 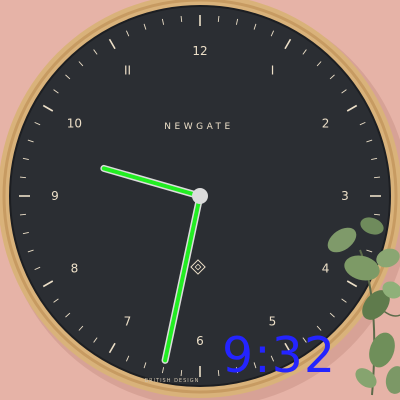 I want to click on numeral-7: 7, so click(x=128, y=322).